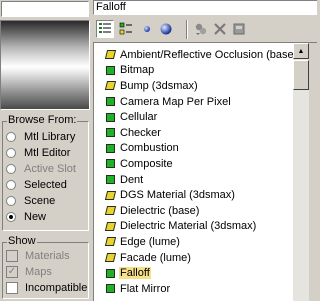 The height and width of the screenshot is (301, 320). I want to click on view-small-sphere-button, so click(147, 29).